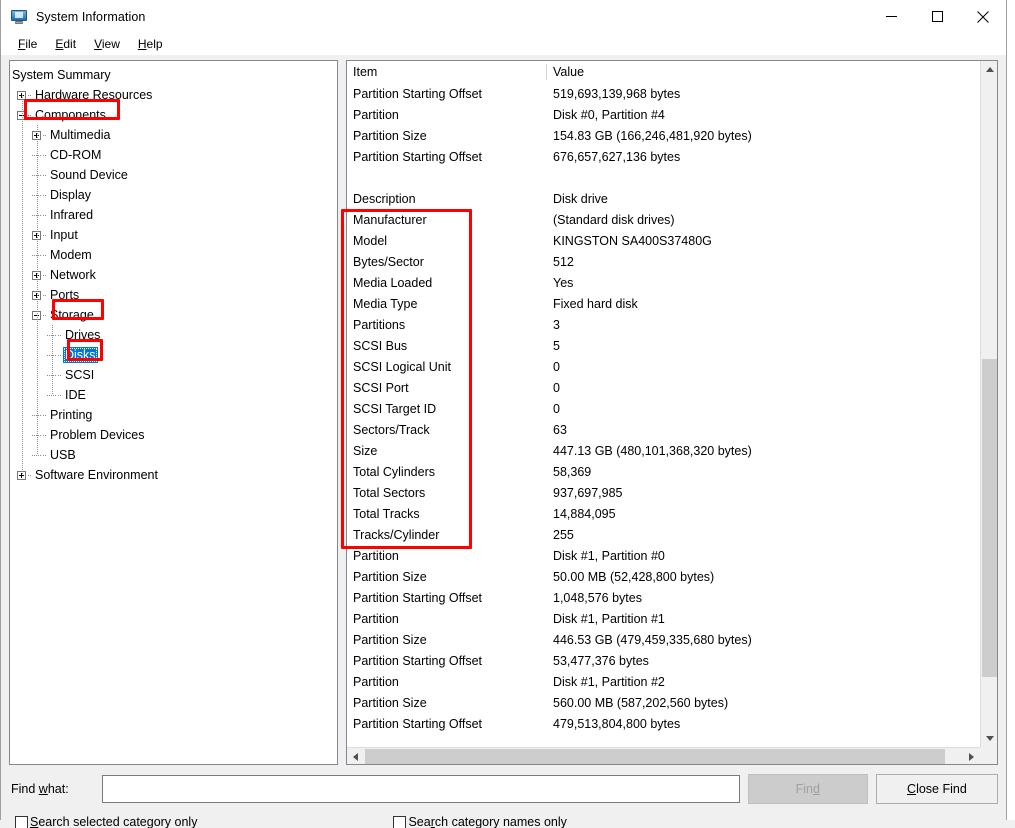 This screenshot has width=1015, height=828. I want to click on tree-item-label: Printing, so click(71, 415).